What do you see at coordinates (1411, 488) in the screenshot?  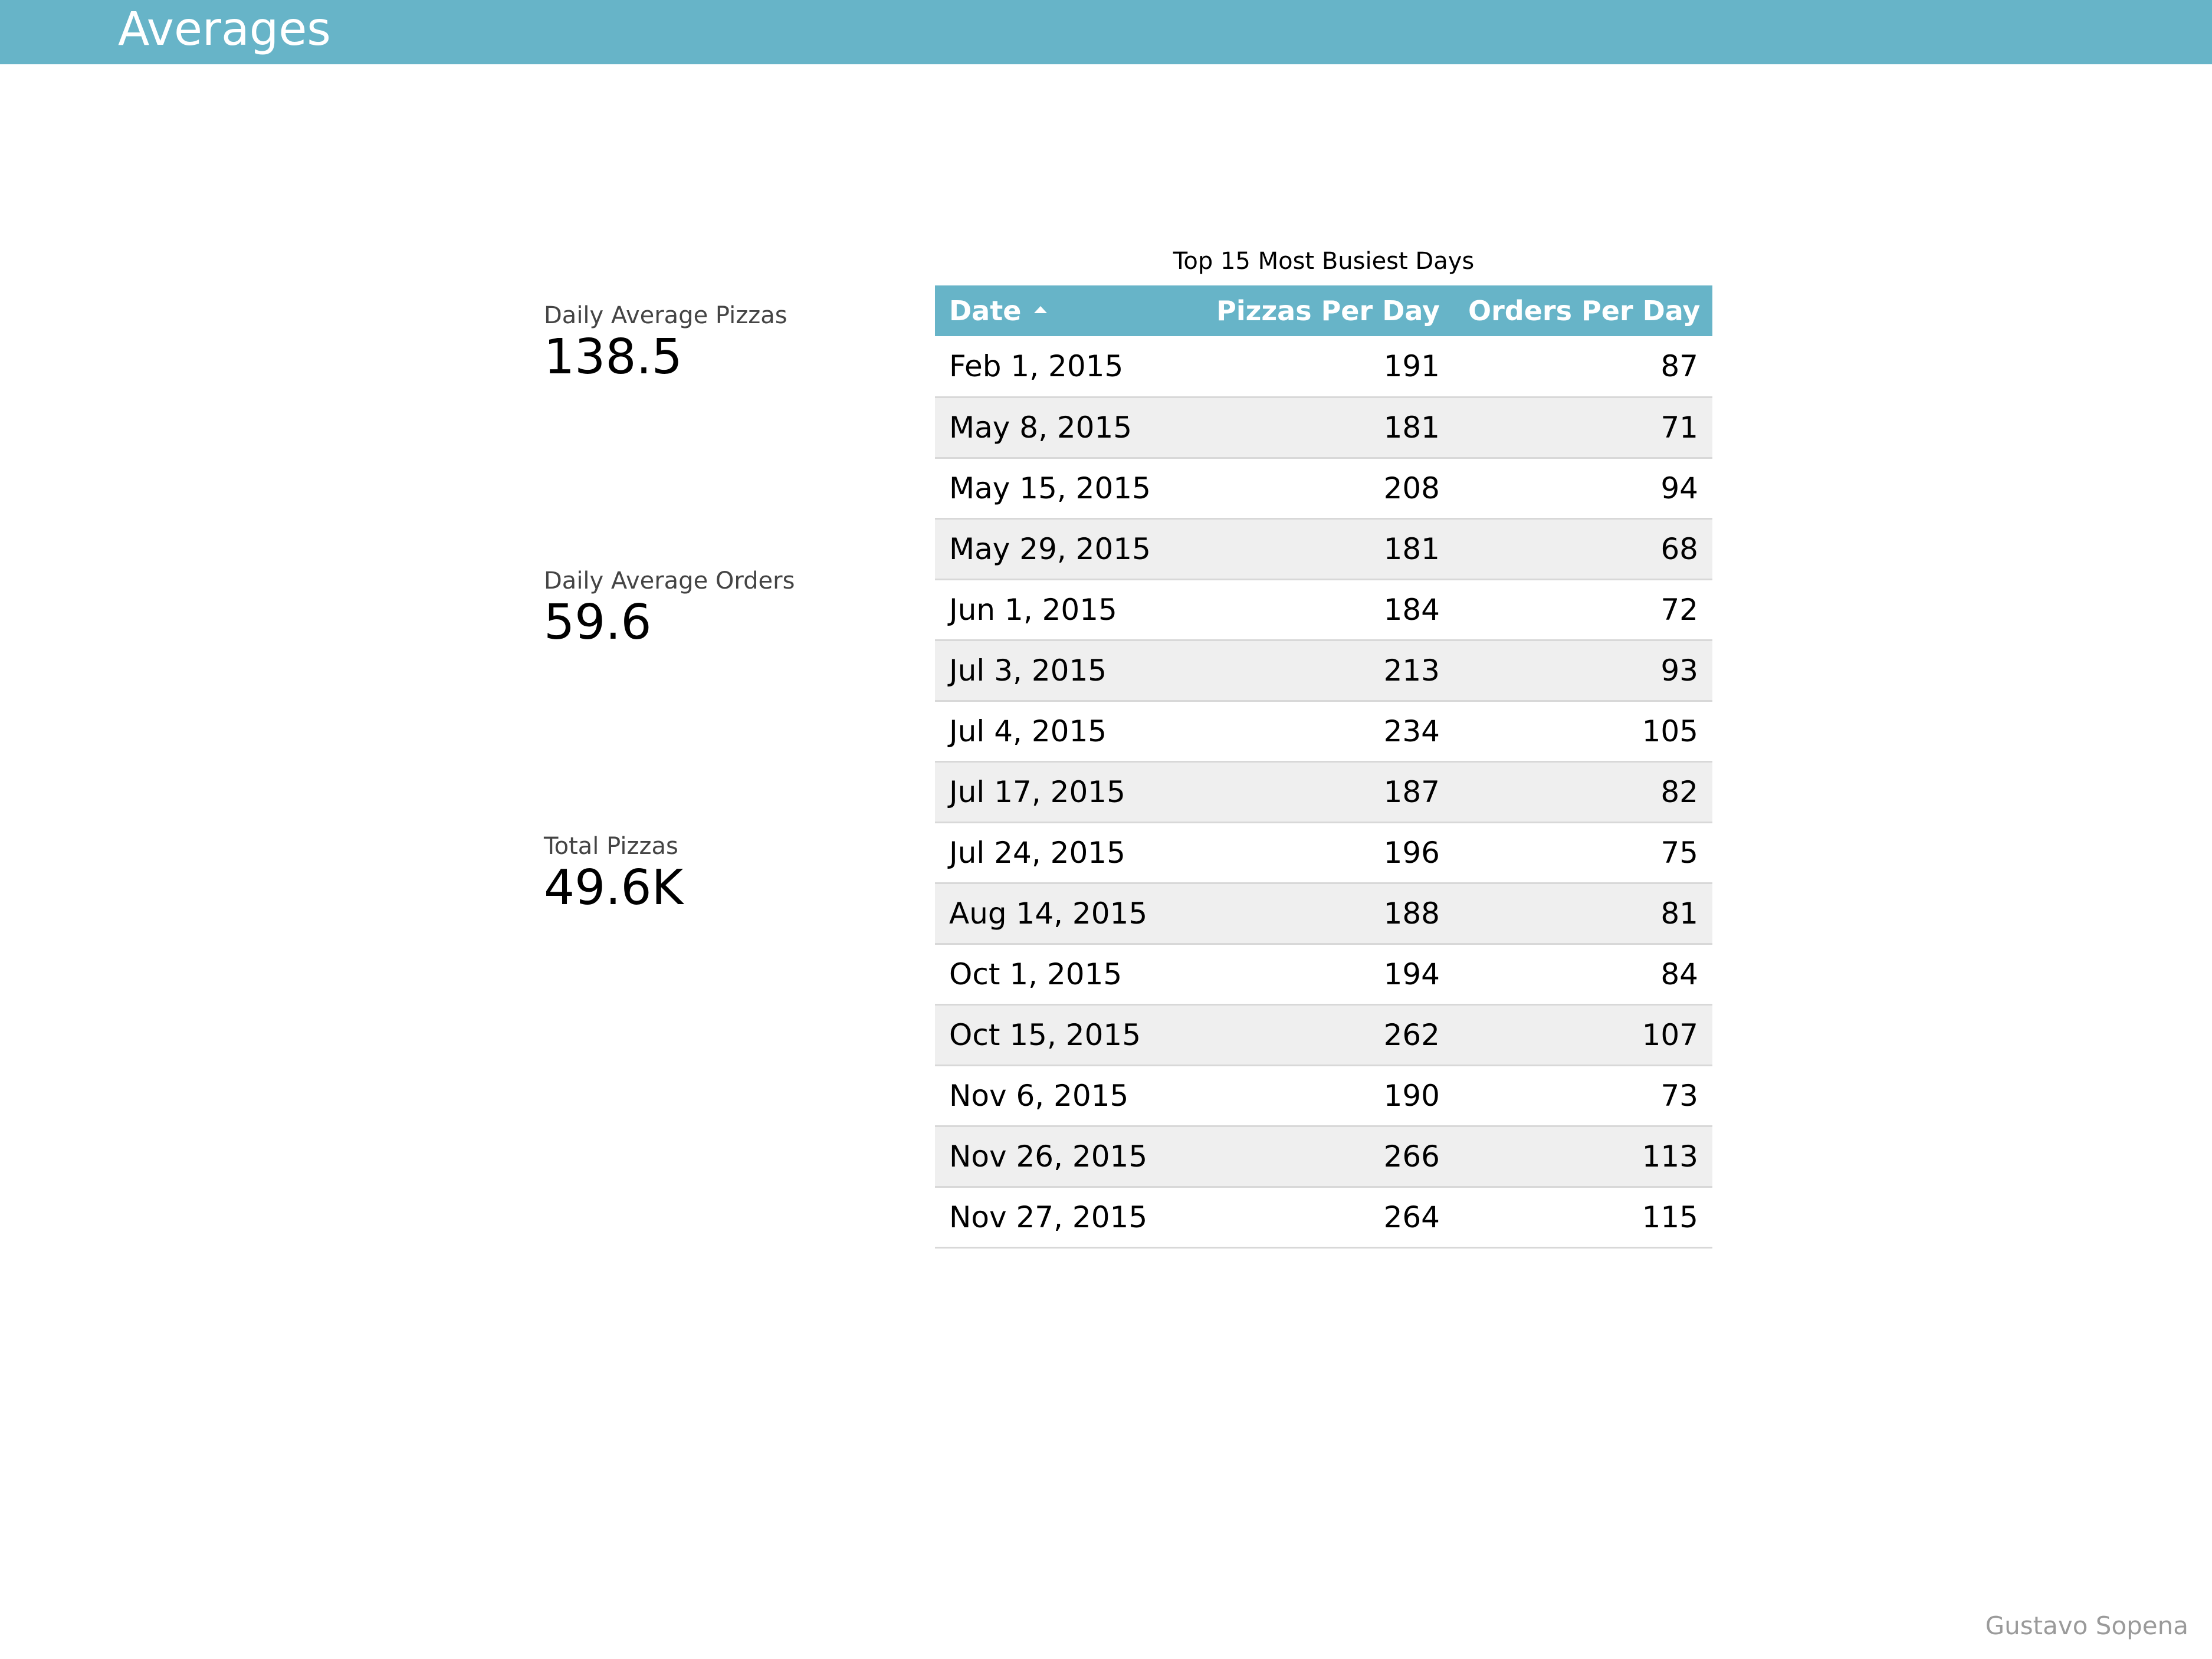 I see `cell-pizzas-per-day: 208` at bounding box center [1411, 488].